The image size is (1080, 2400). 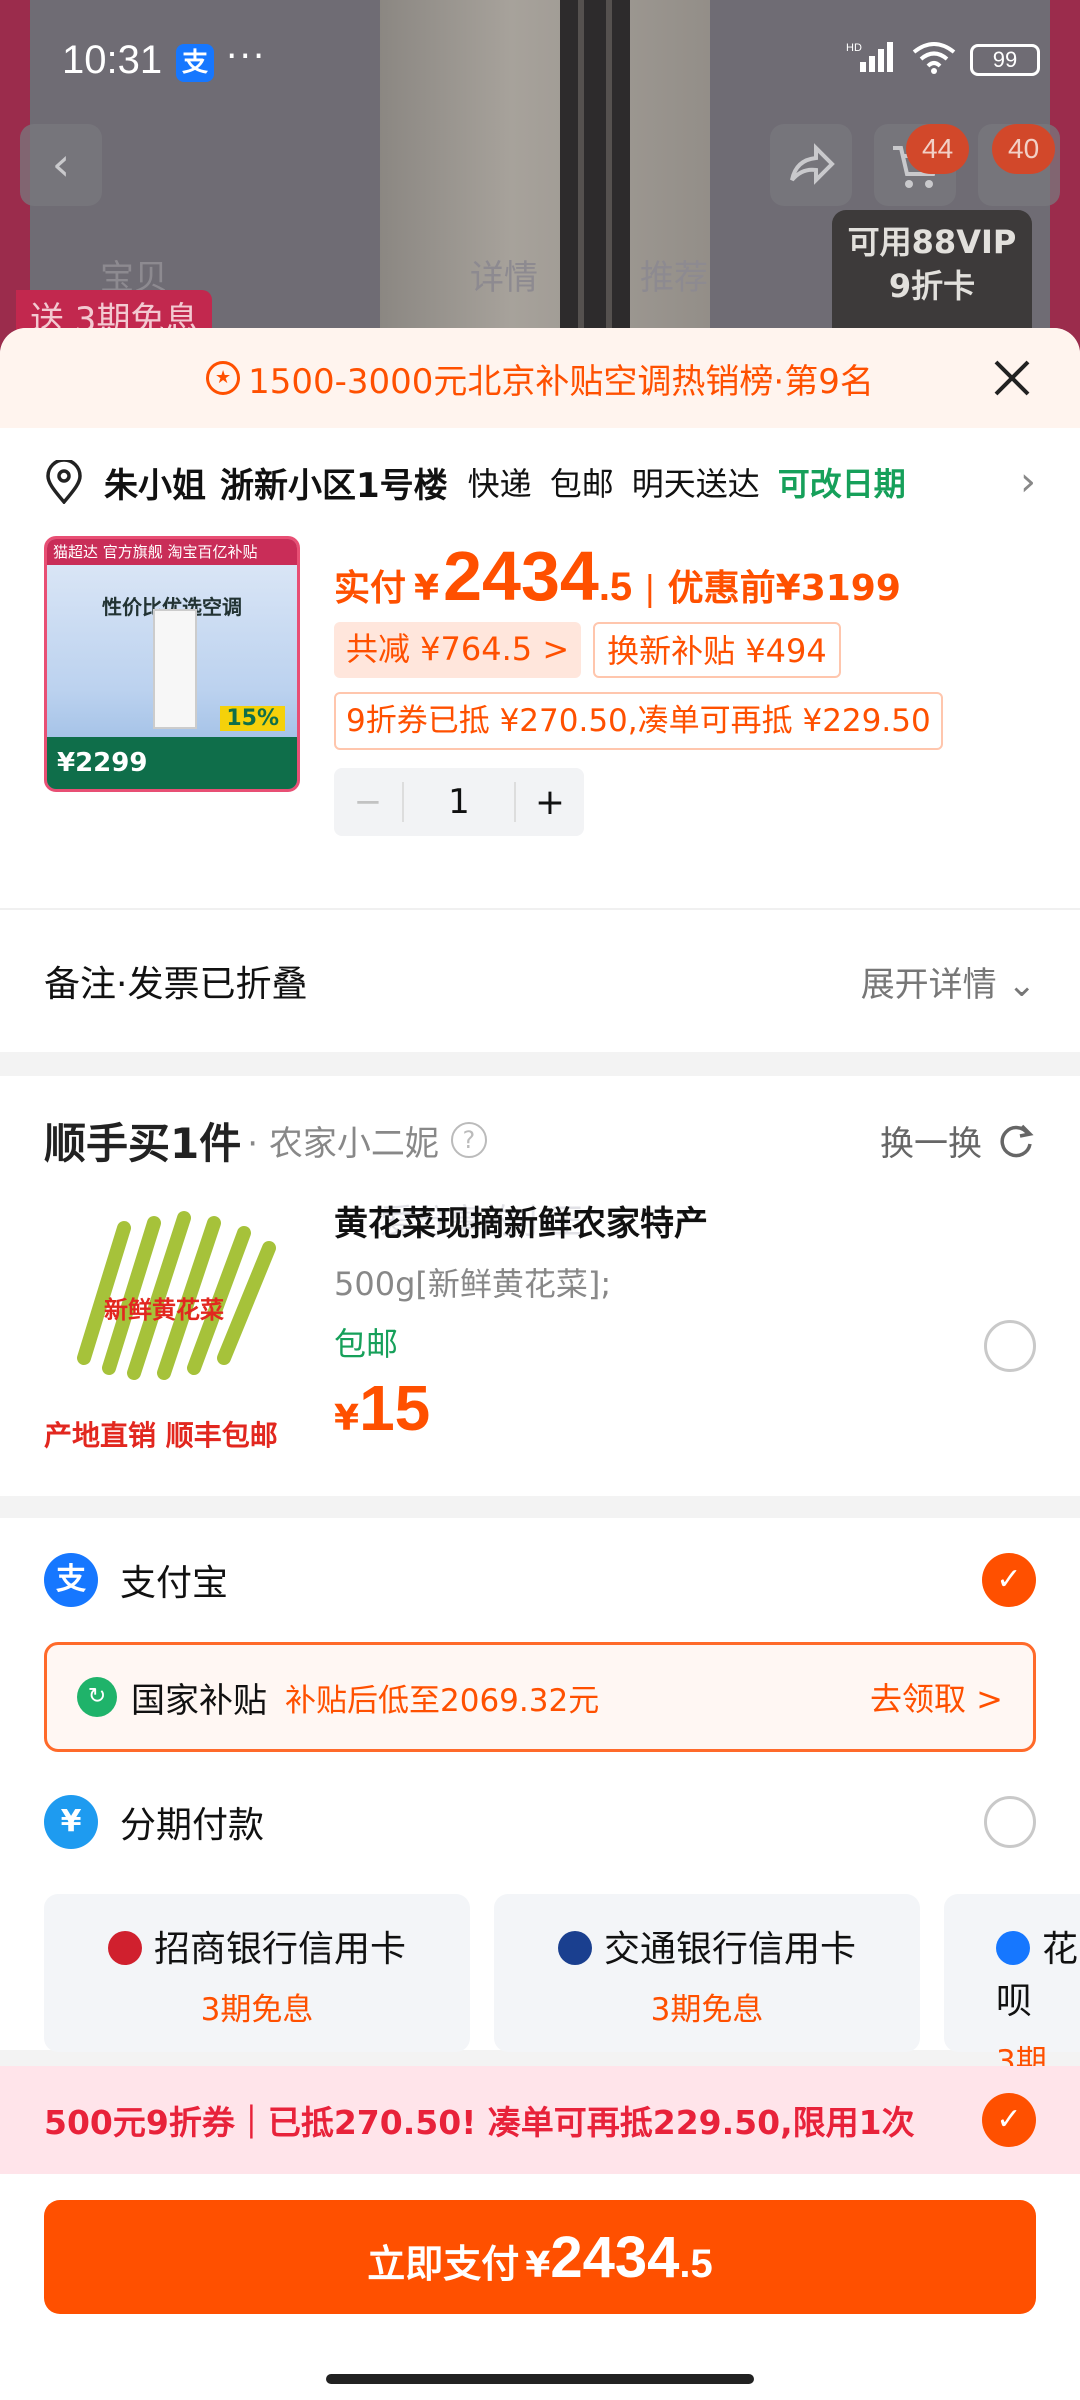 What do you see at coordinates (252, 718) in the screenshot?
I see `thumb-percent: 15%` at bounding box center [252, 718].